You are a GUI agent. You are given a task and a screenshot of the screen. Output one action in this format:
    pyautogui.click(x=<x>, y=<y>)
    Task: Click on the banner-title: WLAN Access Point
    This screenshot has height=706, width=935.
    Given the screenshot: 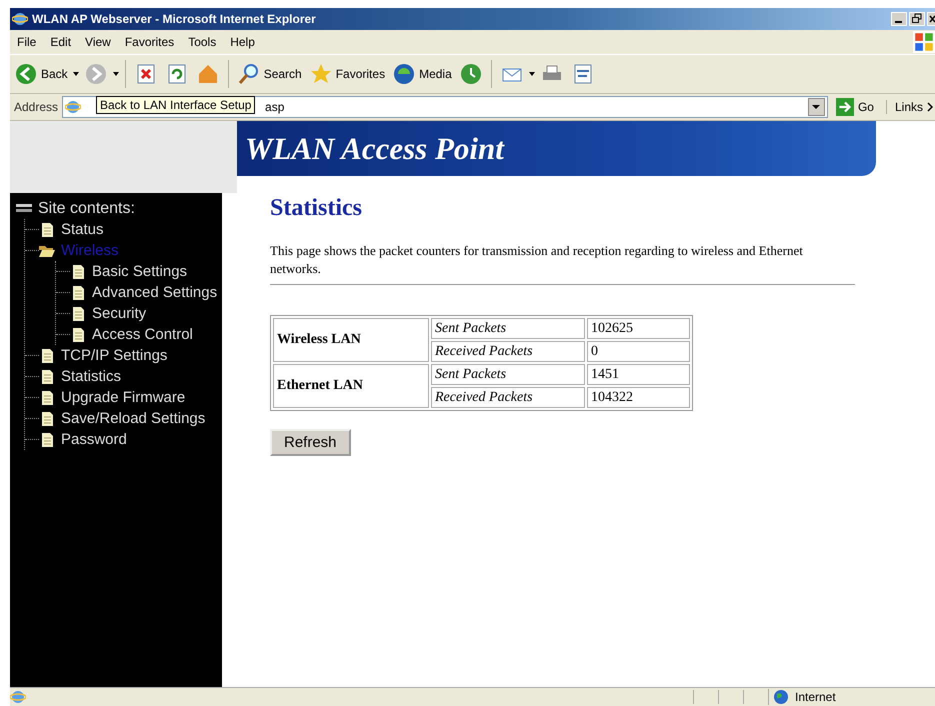 What is the action you would take?
    pyautogui.click(x=374, y=148)
    